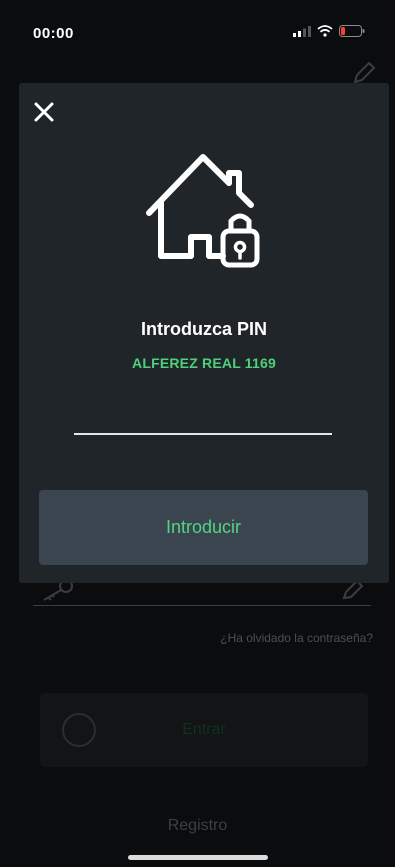  What do you see at coordinates (203, 527) in the screenshot?
I see `submit-pin-button: Introducir` at bounding box center [203, 527].